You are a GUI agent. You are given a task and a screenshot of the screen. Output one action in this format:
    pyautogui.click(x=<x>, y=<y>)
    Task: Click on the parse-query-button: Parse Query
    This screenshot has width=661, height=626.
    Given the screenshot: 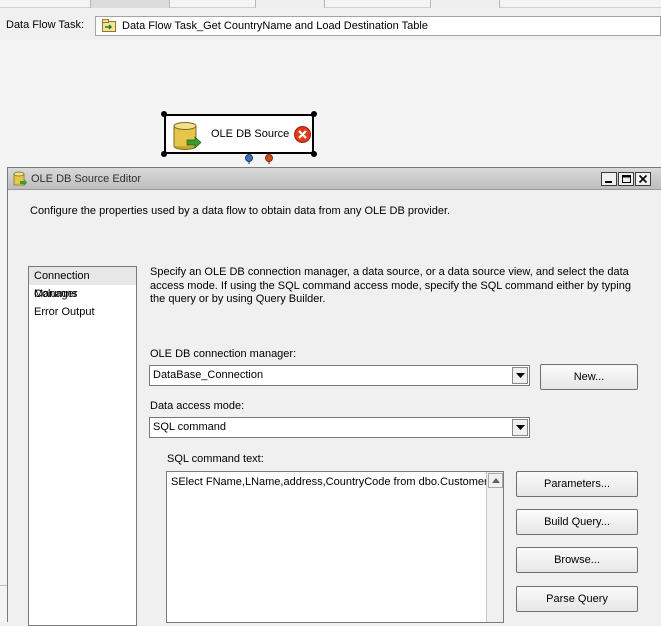 What is the action you would take?
    pyautogui.click(x=577, y=599)
    